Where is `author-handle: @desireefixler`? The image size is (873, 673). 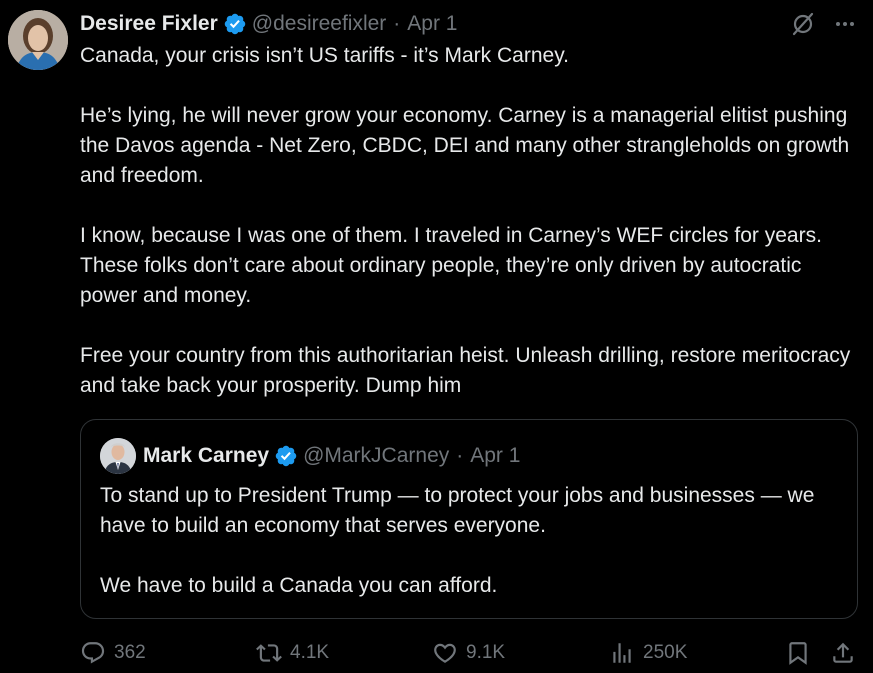 author-handle: @desireefixler is located at coordinates (319, 24).